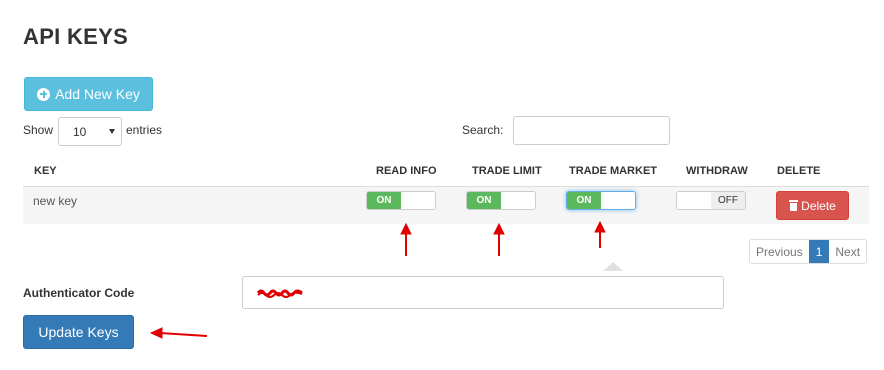 The height and width of the screenshot is (370, 884). Describe the element at coordinates (418, 200) in the screenshot. I see `read-info-toggle-handle` at that location.